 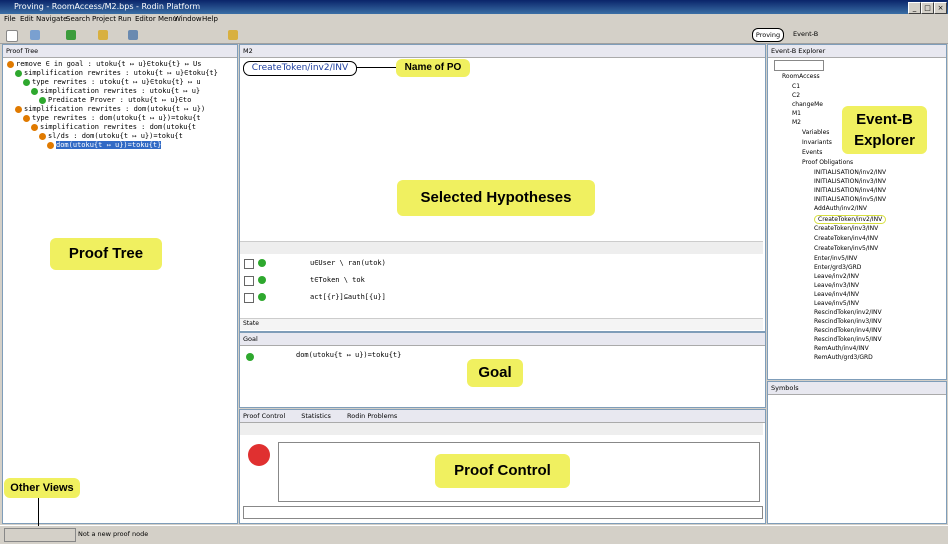 What do you see at coordinates (12, 36) in the screenshot?
I see `new-icon` at bounding box center [12, 36].